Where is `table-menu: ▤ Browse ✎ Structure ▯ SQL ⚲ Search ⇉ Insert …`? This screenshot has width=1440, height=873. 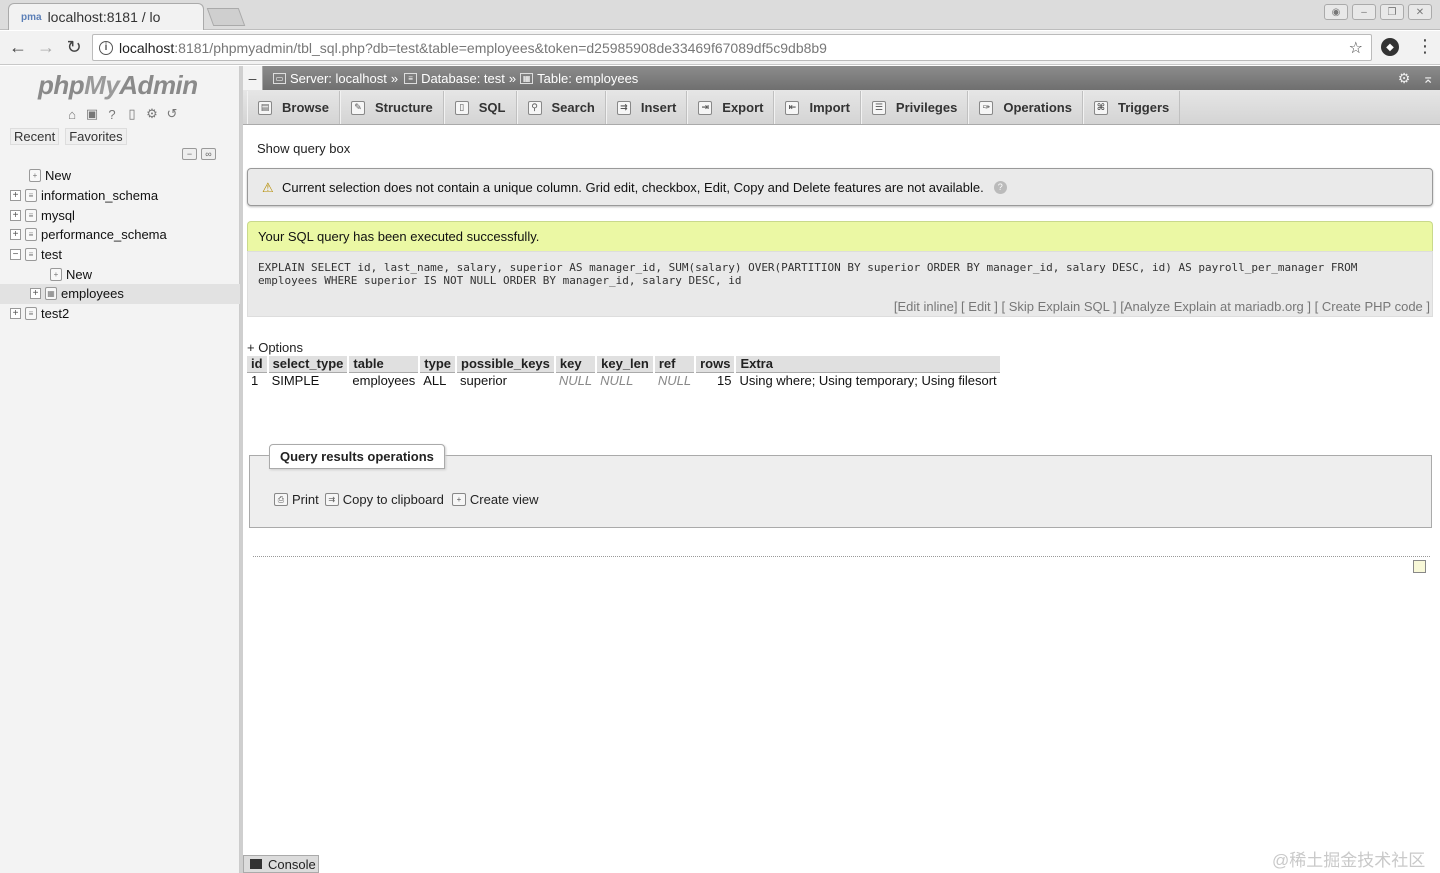 table-menu: ▤ Browse ✎ Structure ▯ SQL ⚲ Search ⇉ Insert … is located at coordinates (841, 107).